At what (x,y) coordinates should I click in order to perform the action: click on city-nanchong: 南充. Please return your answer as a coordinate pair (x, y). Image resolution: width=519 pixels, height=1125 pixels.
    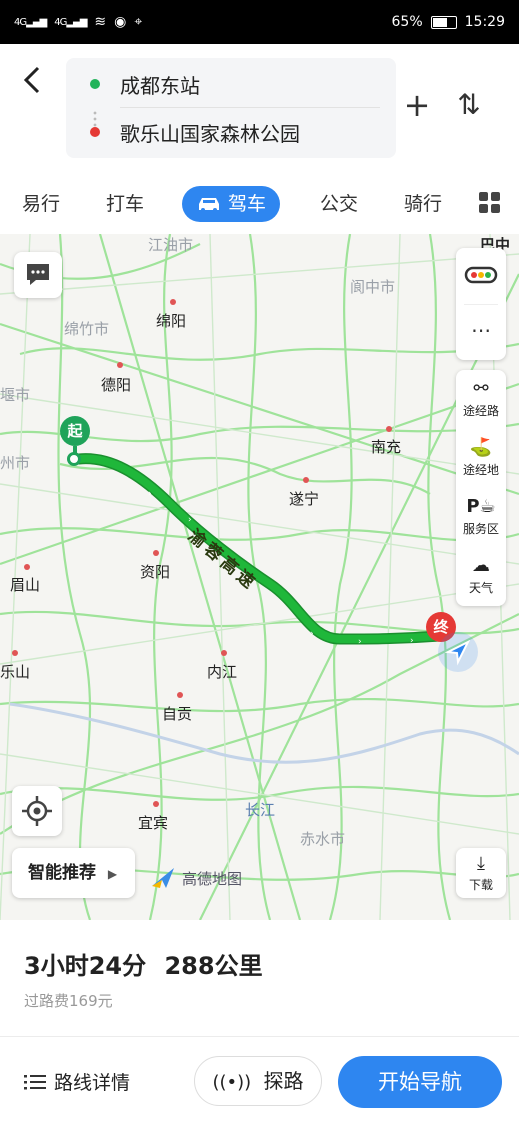
    Looking at the image, I should click on (386, 447).